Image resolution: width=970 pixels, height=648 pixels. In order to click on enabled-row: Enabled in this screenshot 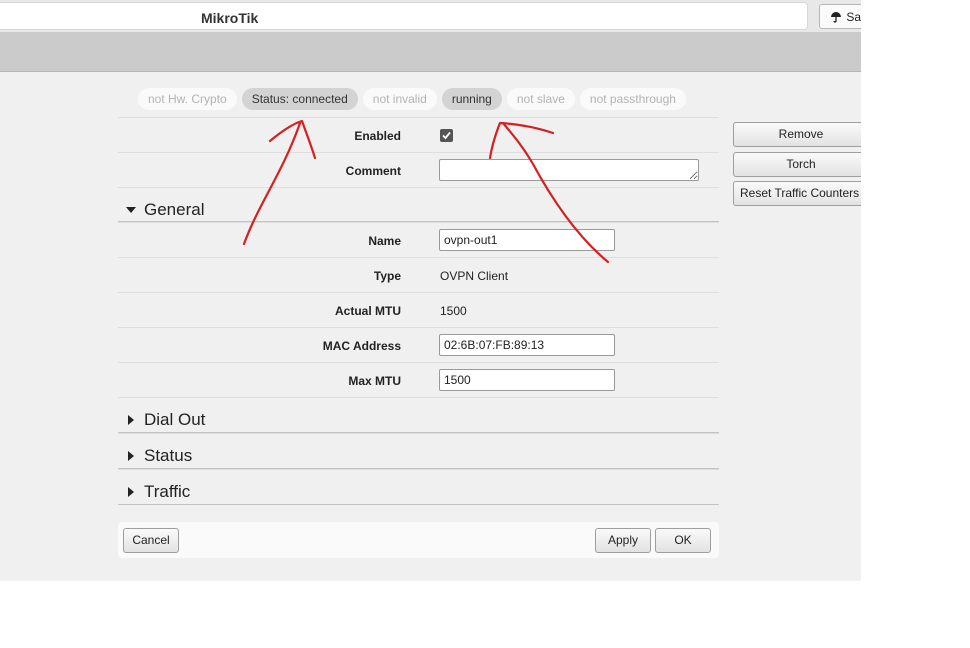, I will do `click(418, 134)`.